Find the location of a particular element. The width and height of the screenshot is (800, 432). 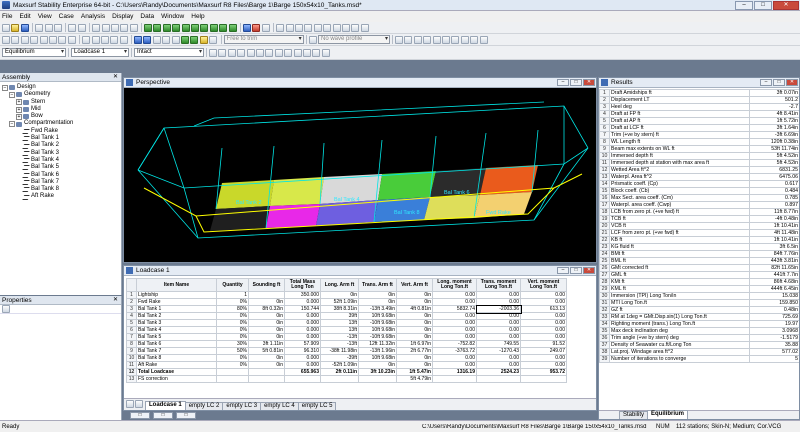

table-cell: 1ft 6.97in is located at coordinates (414, 344).